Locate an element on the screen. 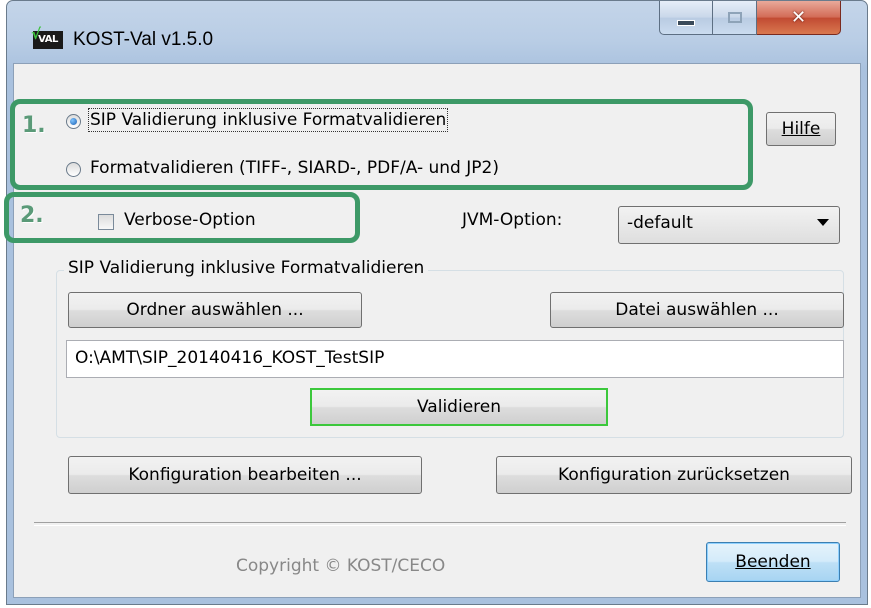 The image size is (871, 608). reset-config-button: Konfiguration zurücksetzen is located at coordinates (674, 475).